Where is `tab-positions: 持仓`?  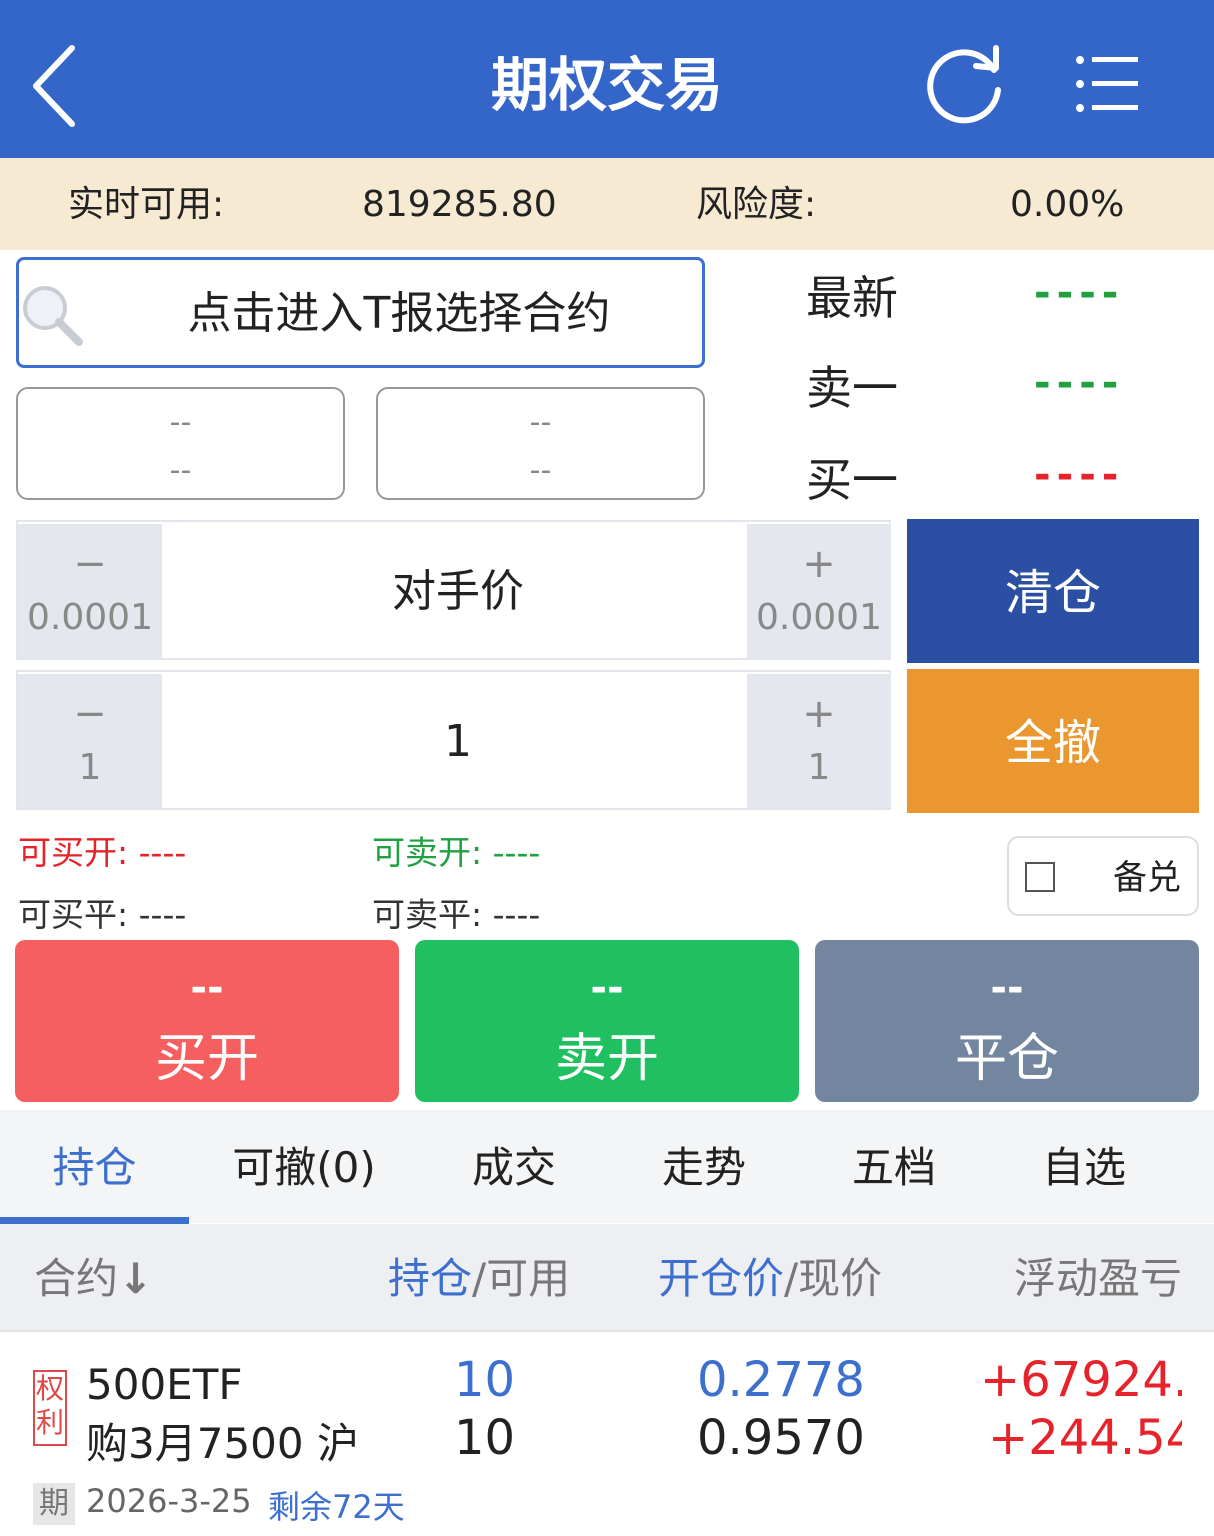 tab-positions: 持仓 is located at coordinates (94, 1166).